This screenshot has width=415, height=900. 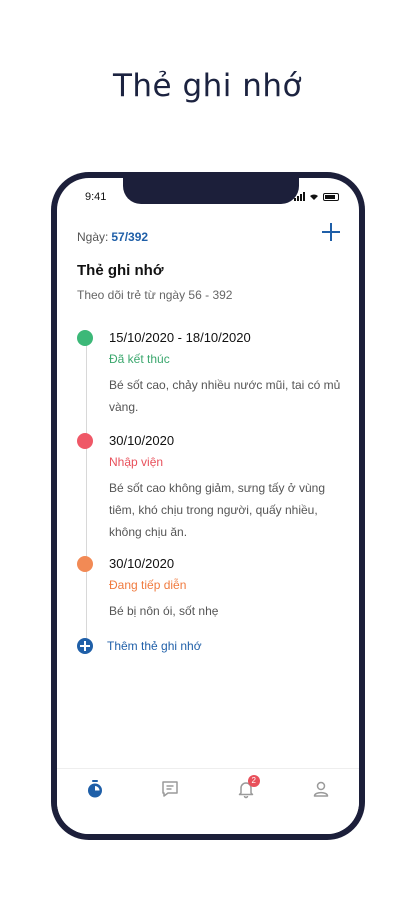 What do you see at coordinates (94, 789) in the screenshot?
I see `timer-icon` at bounding box center [94, 789].